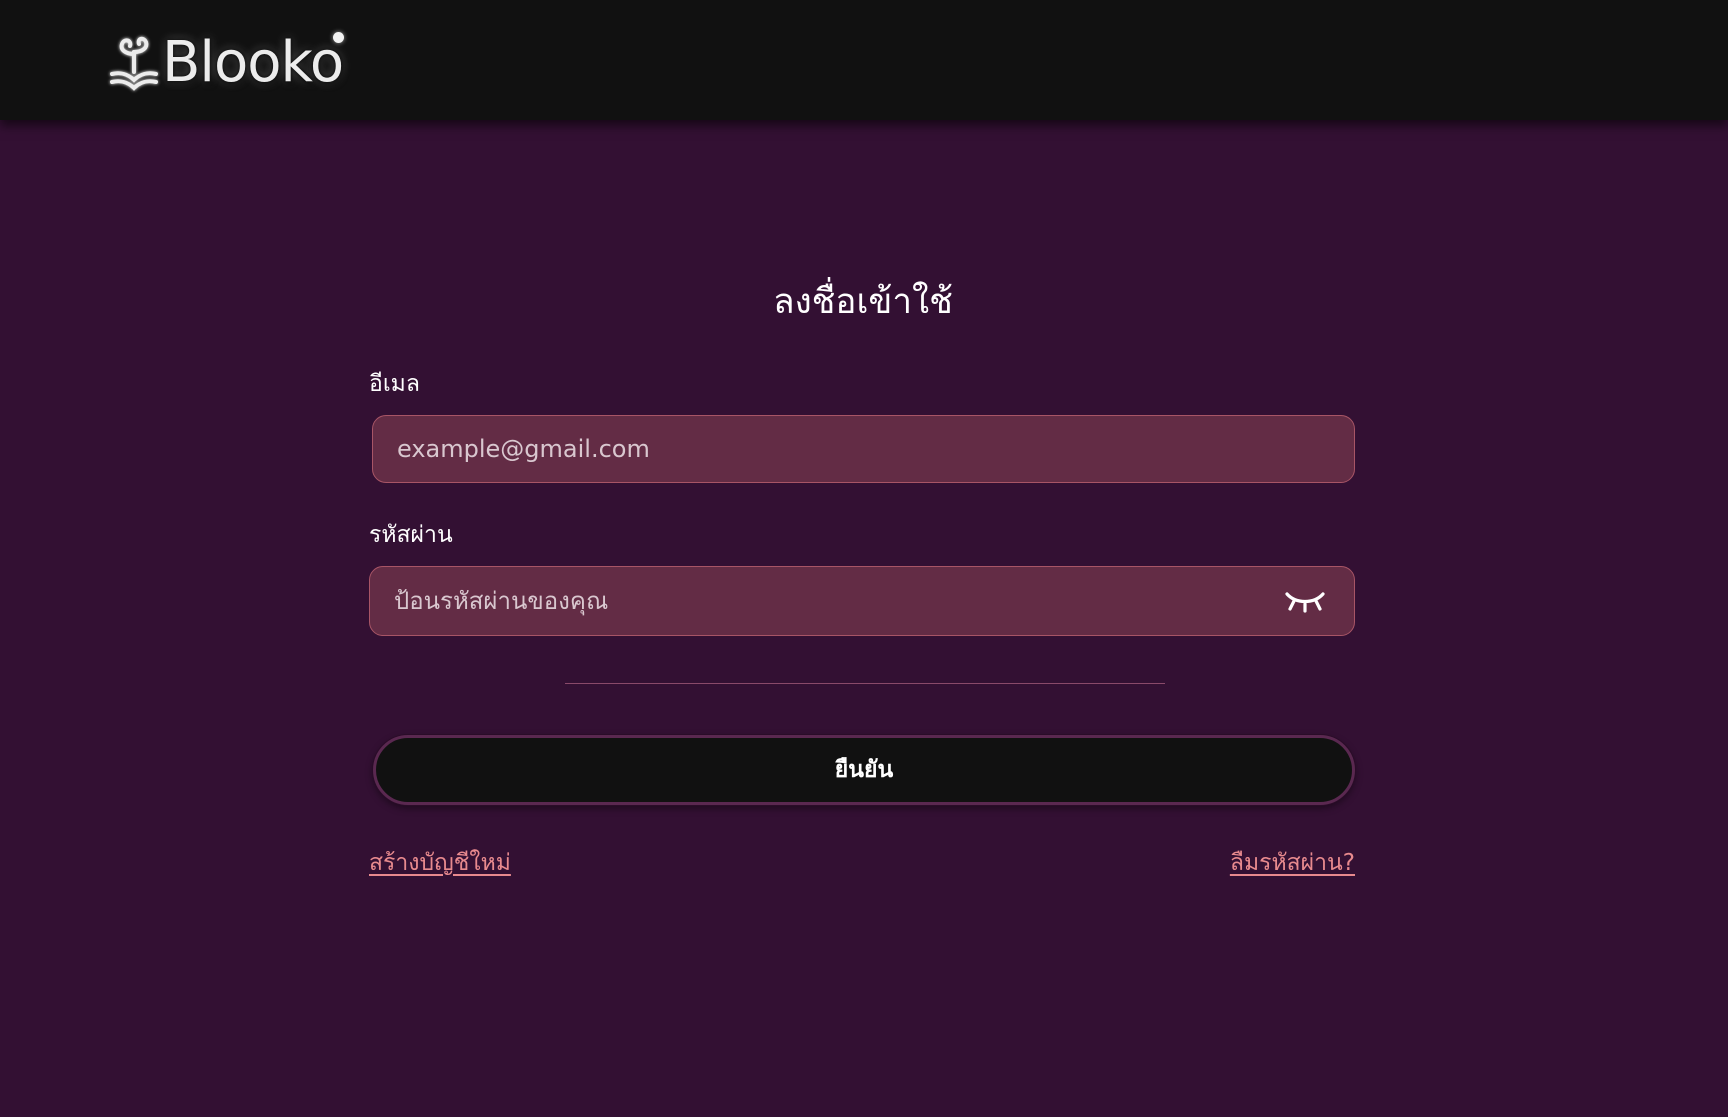 This screenshot has height=1117, width=1728. I want to click on email-label: อีเมล, so click(394, 384).